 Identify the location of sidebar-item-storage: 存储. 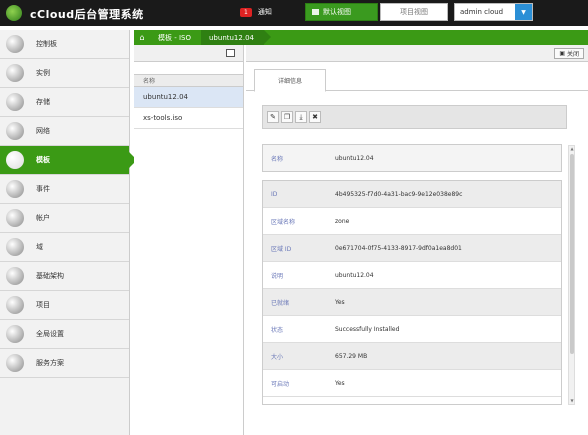
(64, 102).